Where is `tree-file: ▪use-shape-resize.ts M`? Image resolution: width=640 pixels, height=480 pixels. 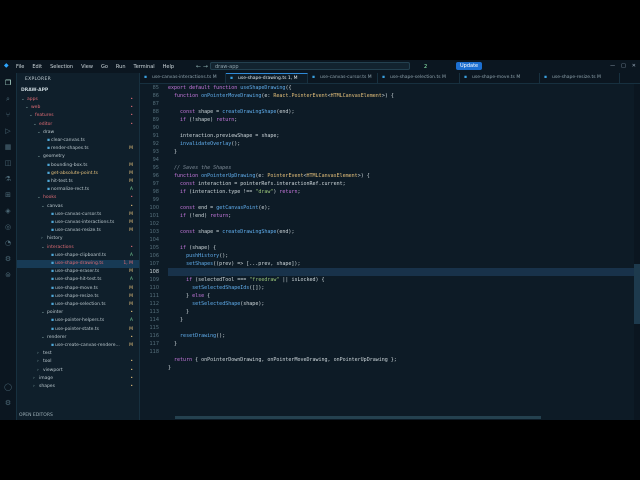 tree-file: ▪use-shape-resize.ts M is located at coordinates (78, 297).